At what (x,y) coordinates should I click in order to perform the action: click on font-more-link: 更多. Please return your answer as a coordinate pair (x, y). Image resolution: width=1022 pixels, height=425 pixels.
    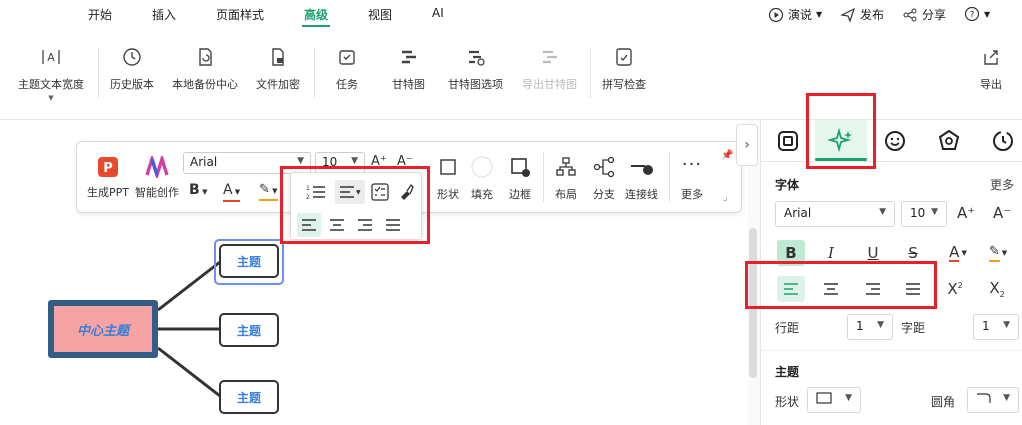
    Looking at the image, I should click on (1002, 184).